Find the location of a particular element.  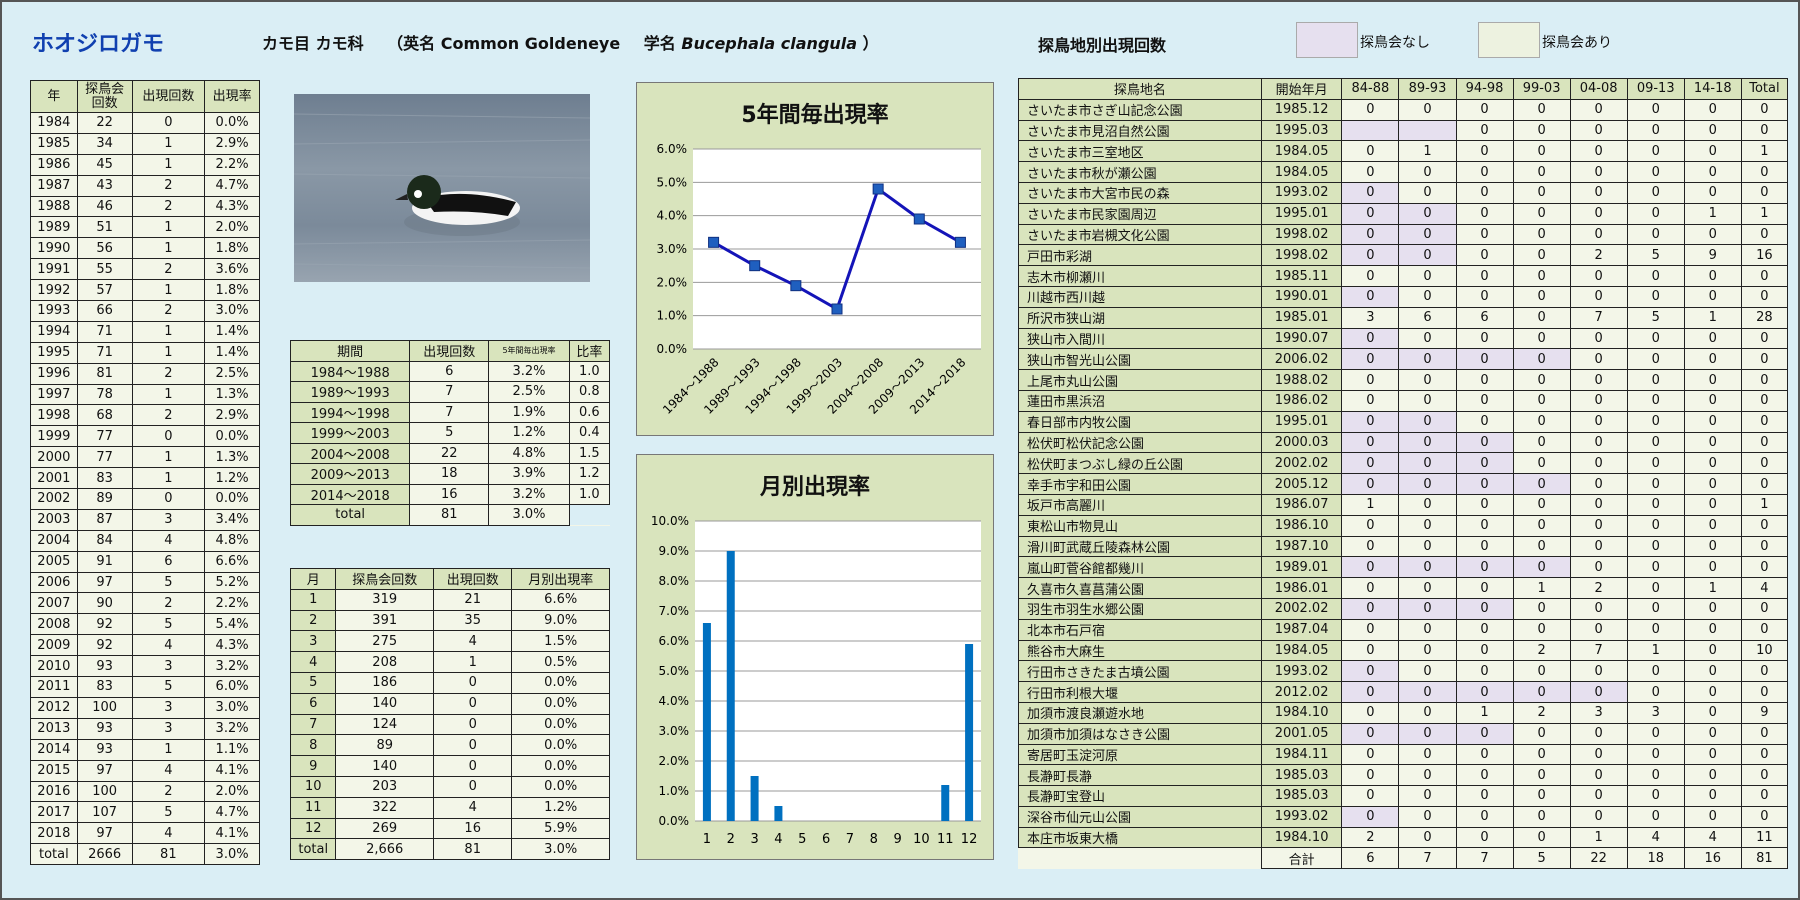

table-cell: 1.0 is located at coordinates (589, 371).